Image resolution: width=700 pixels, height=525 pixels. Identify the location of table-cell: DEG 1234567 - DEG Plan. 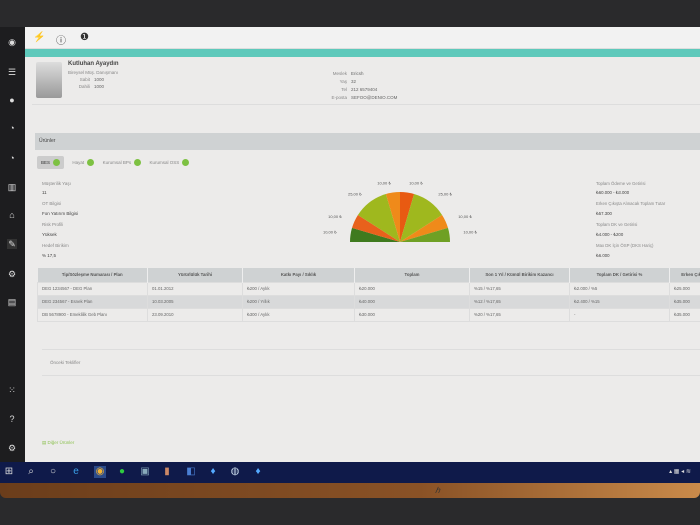
(92, 288).